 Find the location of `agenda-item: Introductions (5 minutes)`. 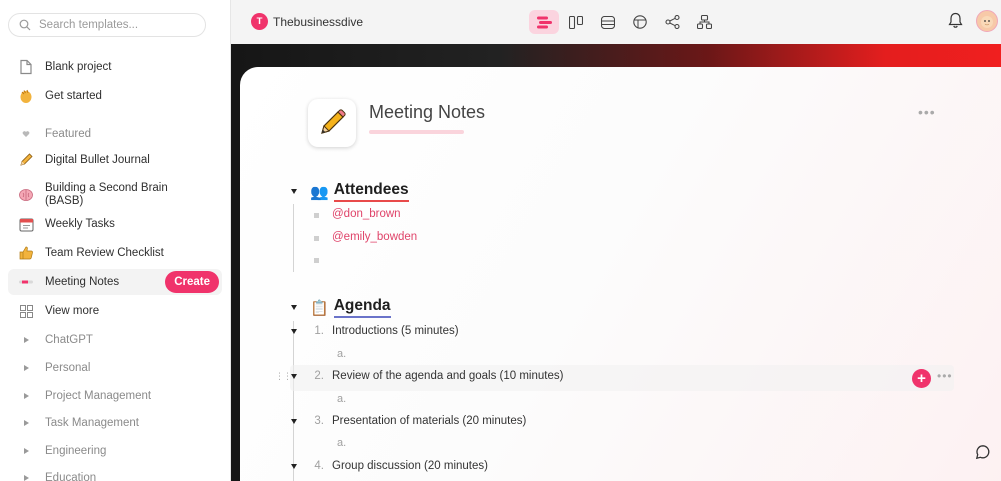

agenda-item: Introductions (5 minutes) is located at coordinates (395, 331).